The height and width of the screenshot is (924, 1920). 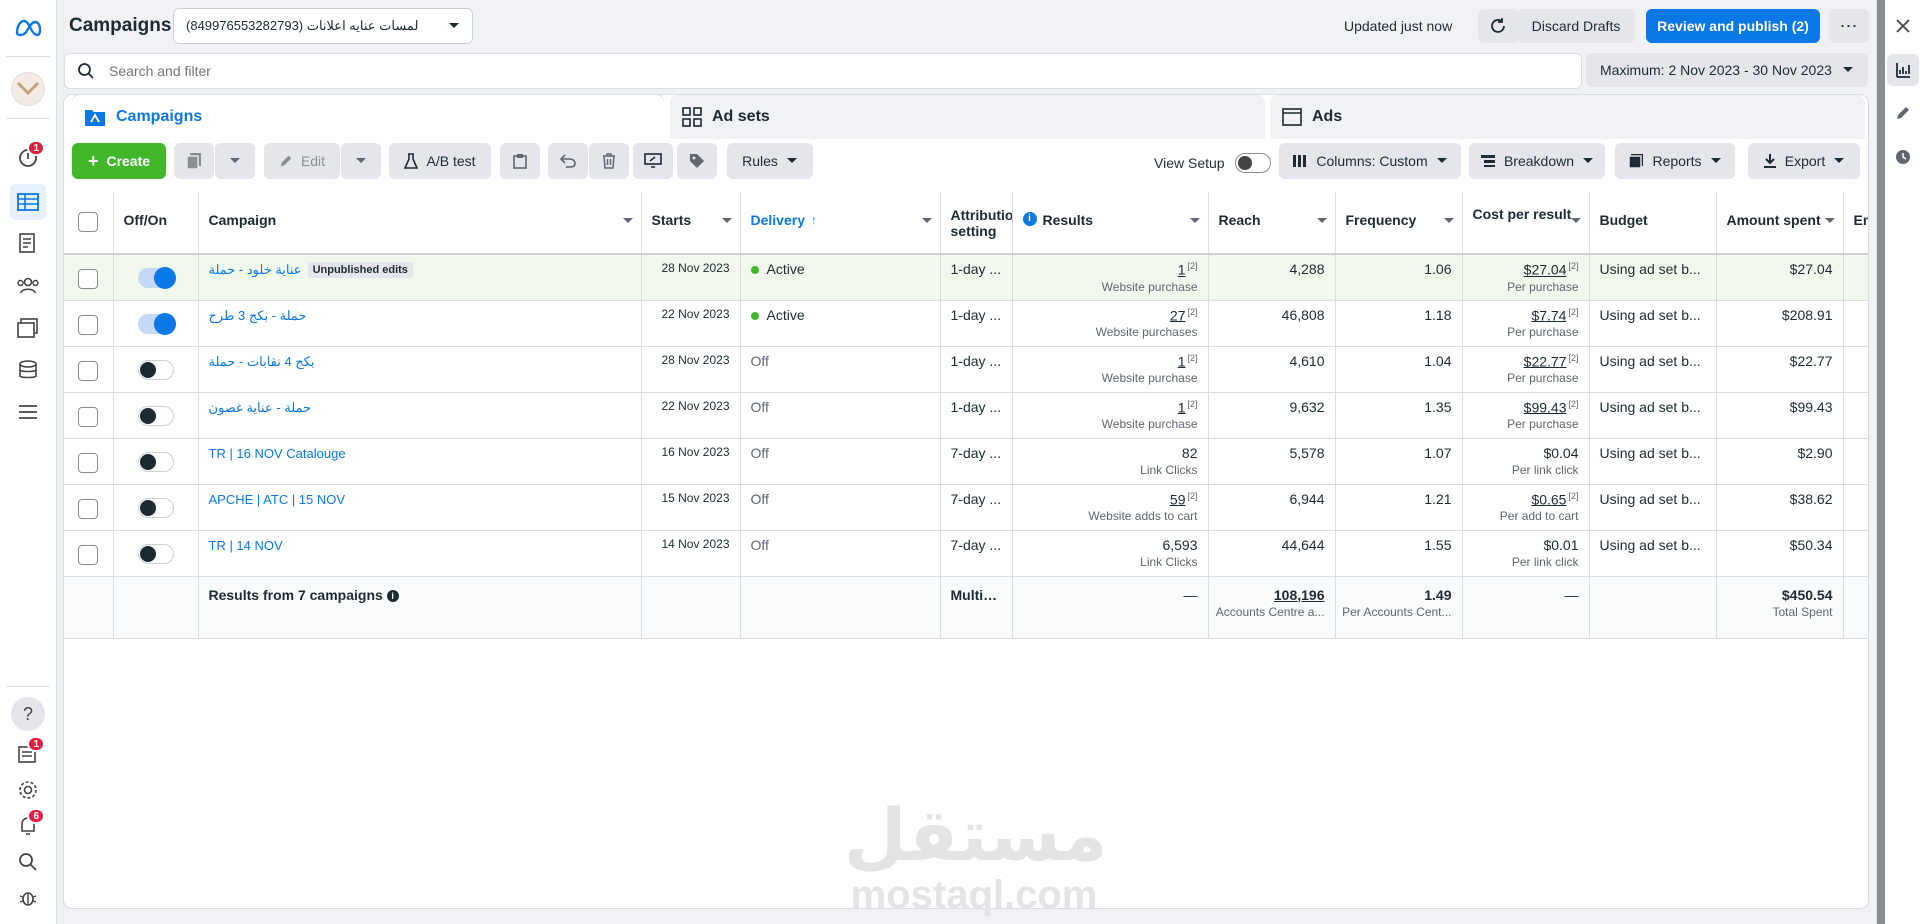 What do you see at coordinates (1560, 453) in the screenshot?
I see `cost-per-result-value: $0.04` at bounding box center [1560, 453].